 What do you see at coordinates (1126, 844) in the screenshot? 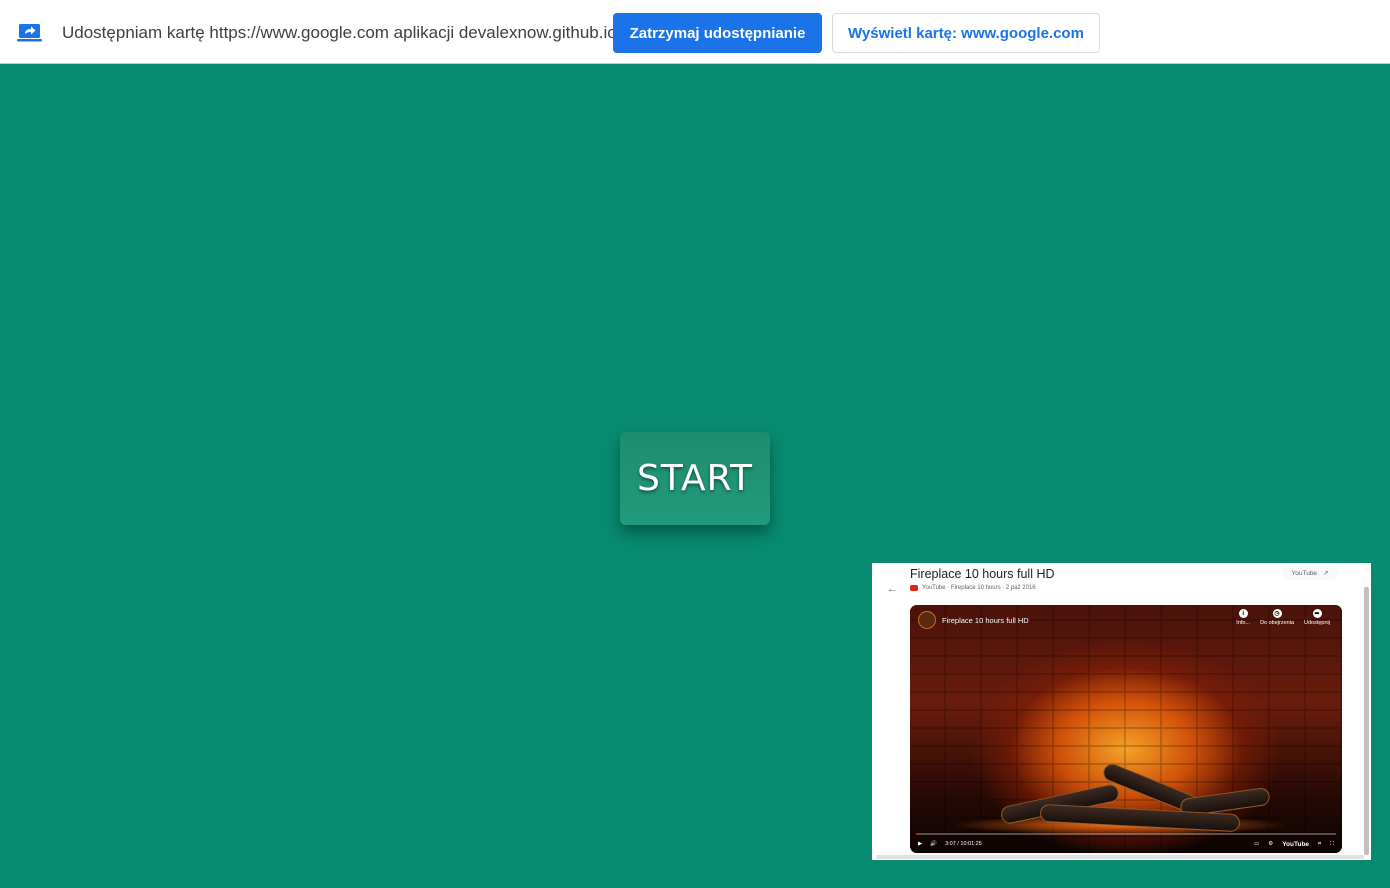
I see `video-controls: ▶ 🔊 3:07 / 10:01:25 ▭ ⚙ YouTube ⌗ ⛶` at bounding box center [1126, 844].